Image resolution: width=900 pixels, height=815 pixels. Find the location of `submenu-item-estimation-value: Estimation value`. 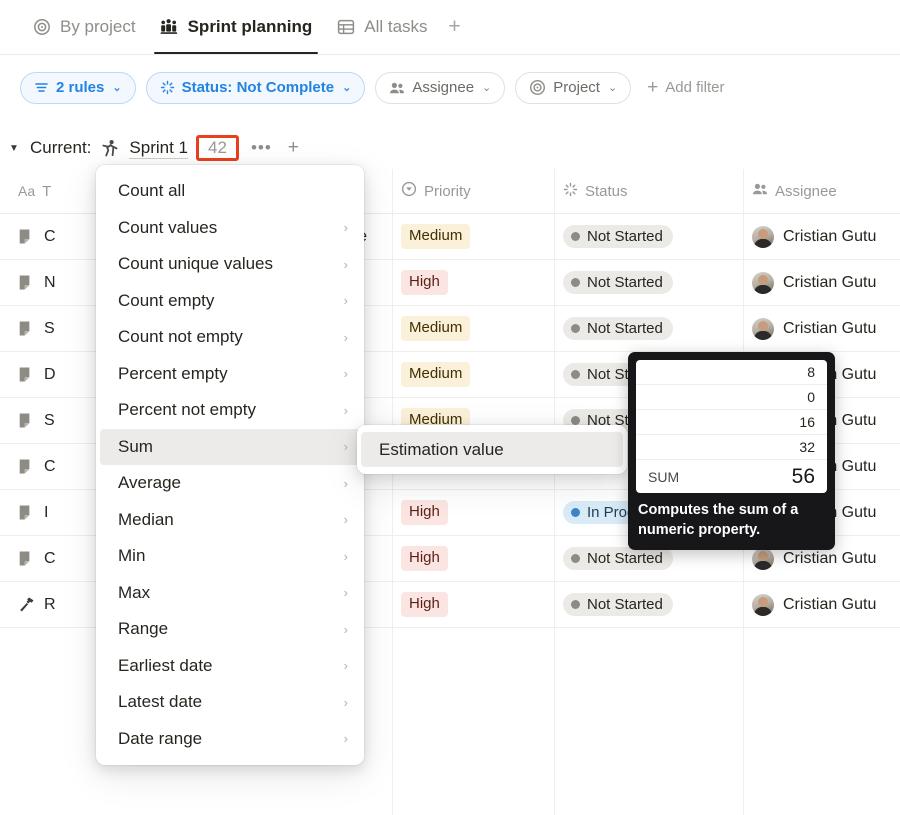

submenu-item-estimation-value: Estimation value is located at coordinates (492, 449).